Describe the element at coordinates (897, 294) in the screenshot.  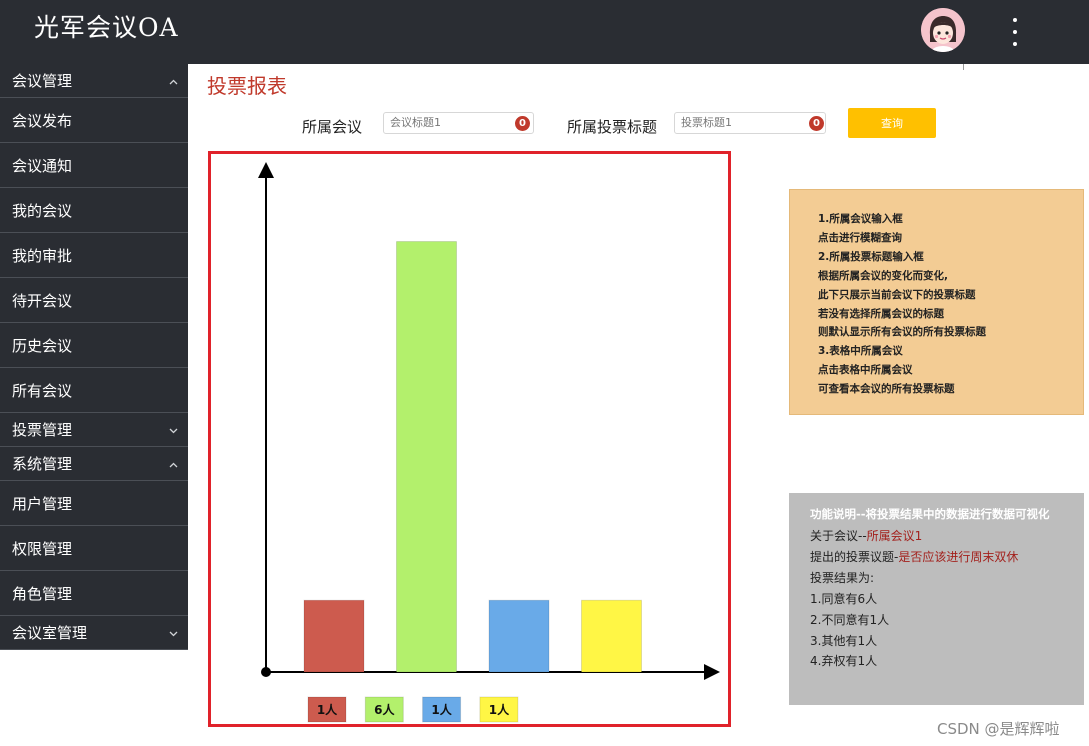
I see `instruction-line: 此下只展示当前会议下的投票标题` at that location.